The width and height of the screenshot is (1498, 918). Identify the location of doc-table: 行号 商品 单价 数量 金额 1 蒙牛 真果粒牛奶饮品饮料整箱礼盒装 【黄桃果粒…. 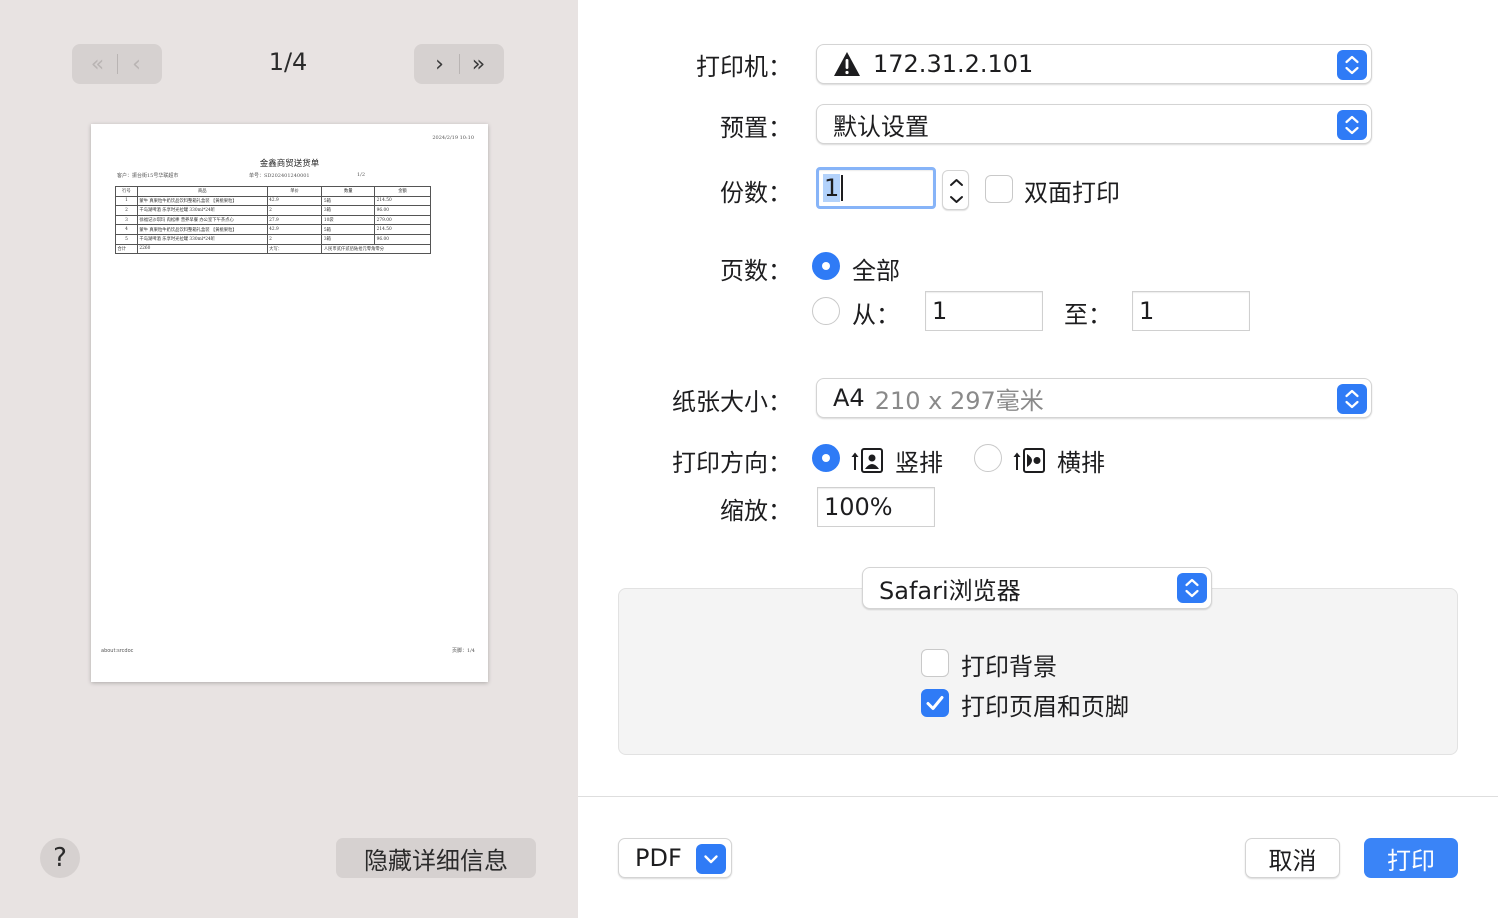
(273, 220).